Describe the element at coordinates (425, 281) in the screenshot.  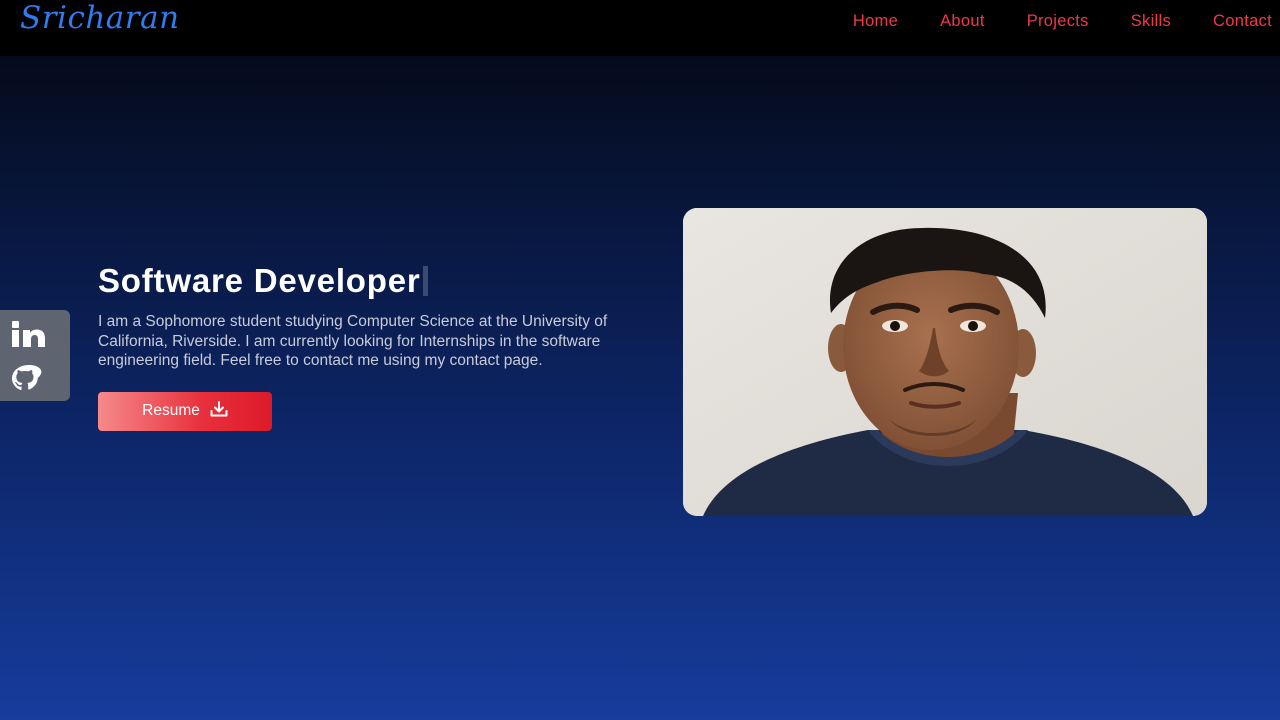
I see `typing-cursor` at that location.